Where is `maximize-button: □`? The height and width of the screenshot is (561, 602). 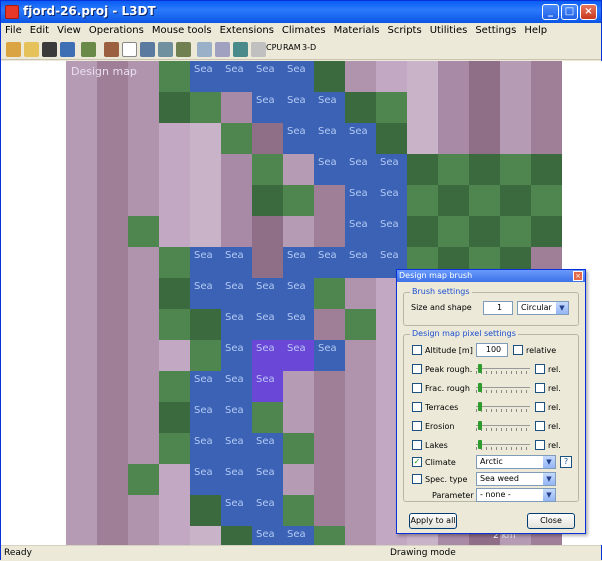 maximize-button: □ is located at coordinates (569, 12).